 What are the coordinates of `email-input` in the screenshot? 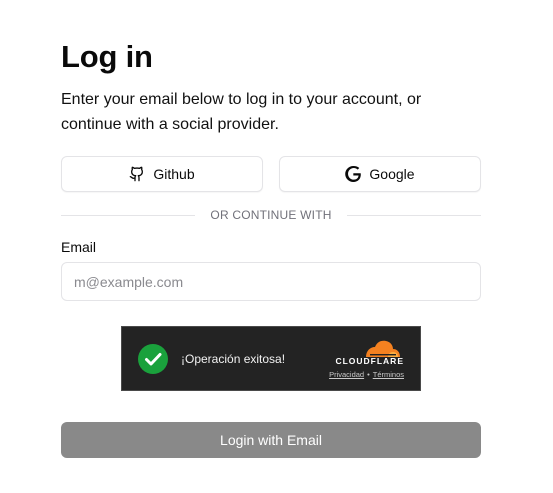 It's located at (271, 281).